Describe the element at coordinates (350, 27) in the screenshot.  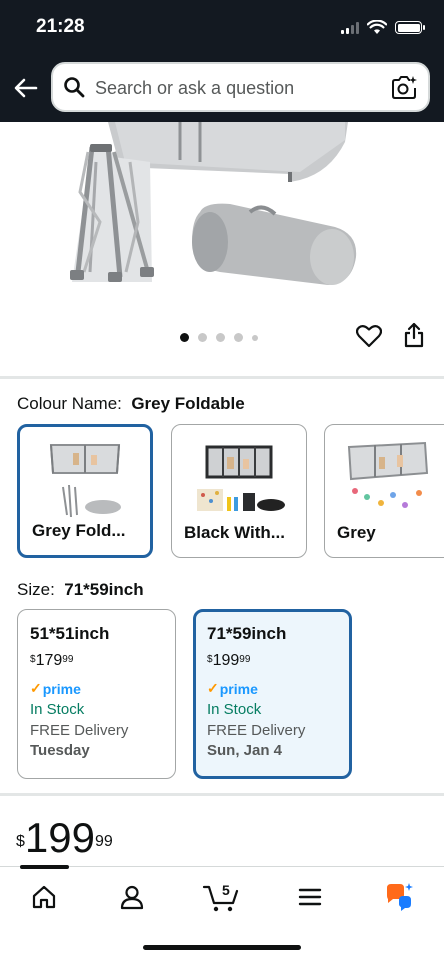
I see `signal-icon` at that location.